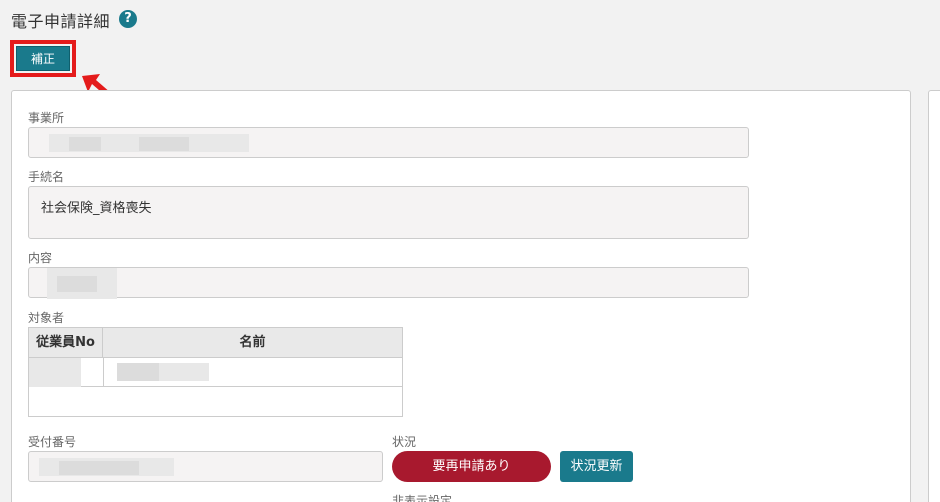 The image size is (940, 502). Describe the element at coordinates (46, 118) in the screenshot. I see `office-label: 事業所` at that location.